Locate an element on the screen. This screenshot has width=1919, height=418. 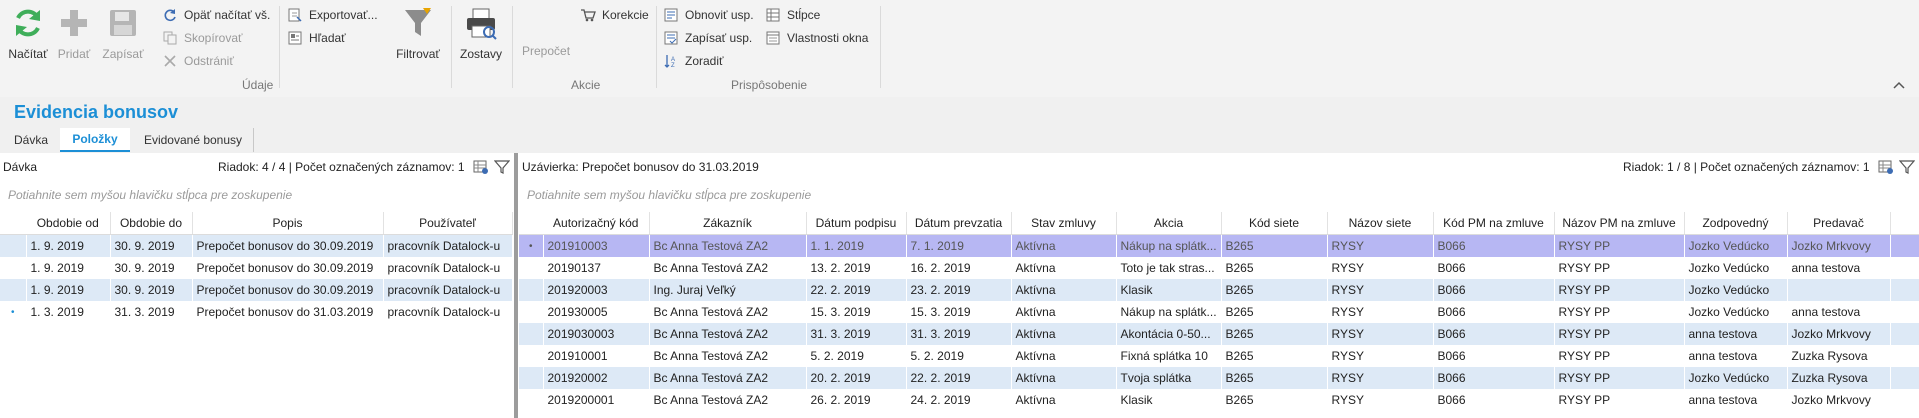
table-cell is located at coordinates (1838, 290).